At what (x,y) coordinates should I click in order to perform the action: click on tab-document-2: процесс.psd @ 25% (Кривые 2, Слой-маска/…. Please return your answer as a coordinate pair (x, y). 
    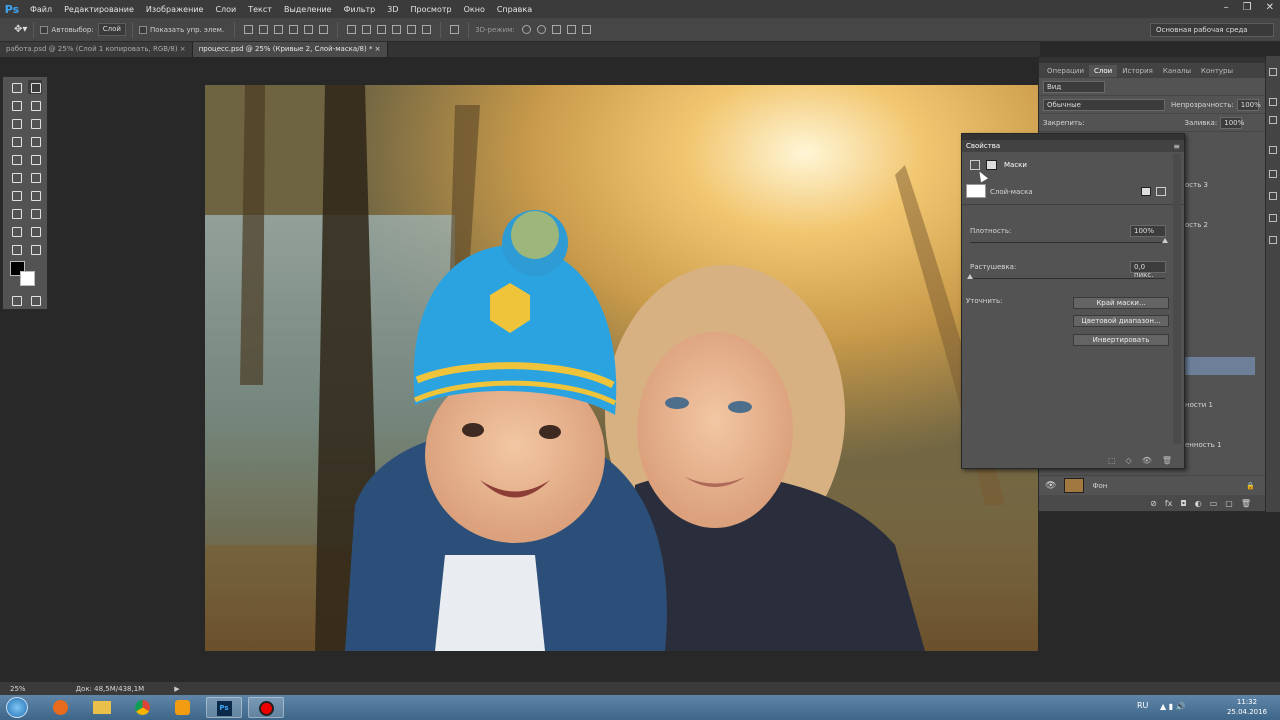
    Looking at the image, I should click on (290, 49).